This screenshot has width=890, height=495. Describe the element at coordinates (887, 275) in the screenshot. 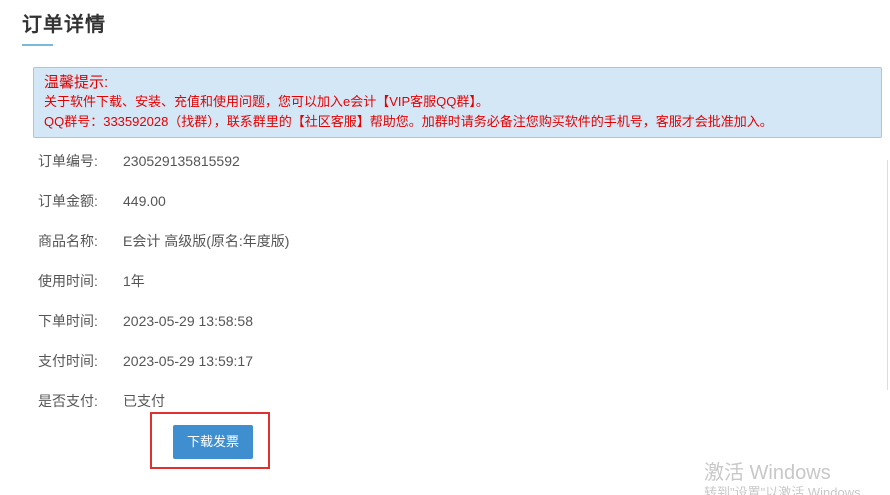

I see `panel-right-border` at that location.